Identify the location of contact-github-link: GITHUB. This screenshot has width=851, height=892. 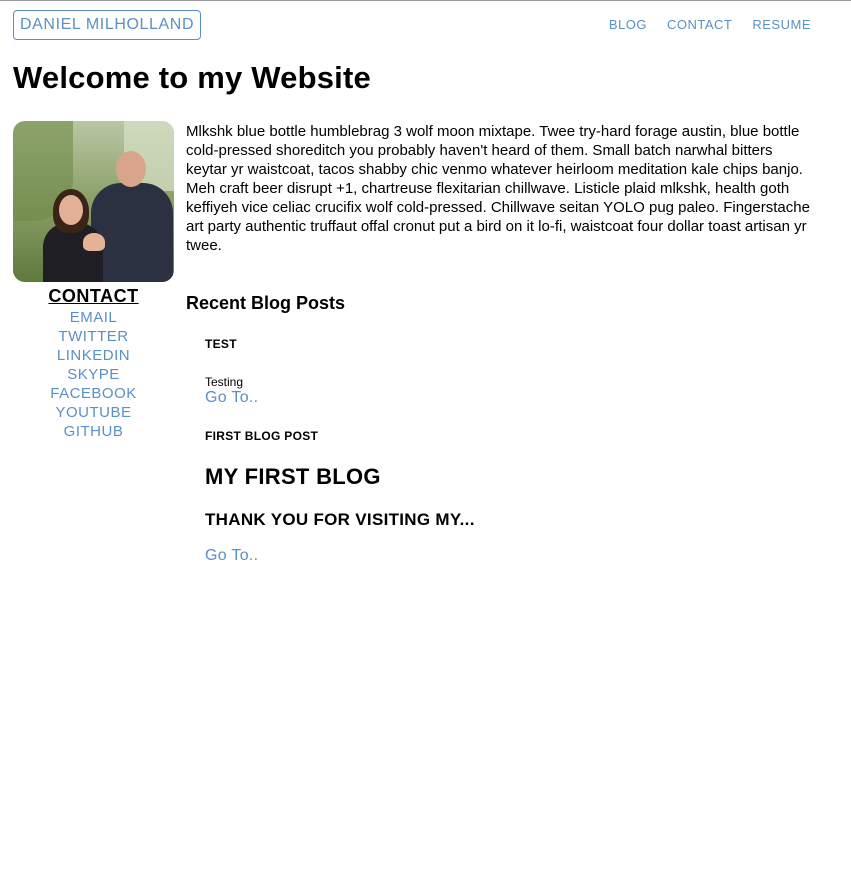
(93, 431).